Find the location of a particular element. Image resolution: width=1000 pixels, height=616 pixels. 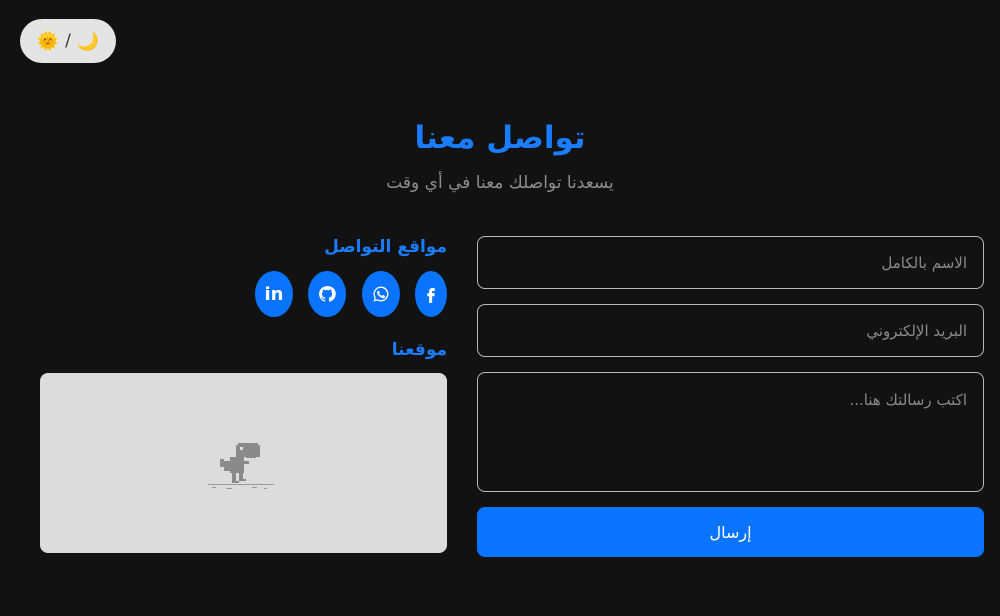

whatsapp-link is located at coordinates (381, 294).